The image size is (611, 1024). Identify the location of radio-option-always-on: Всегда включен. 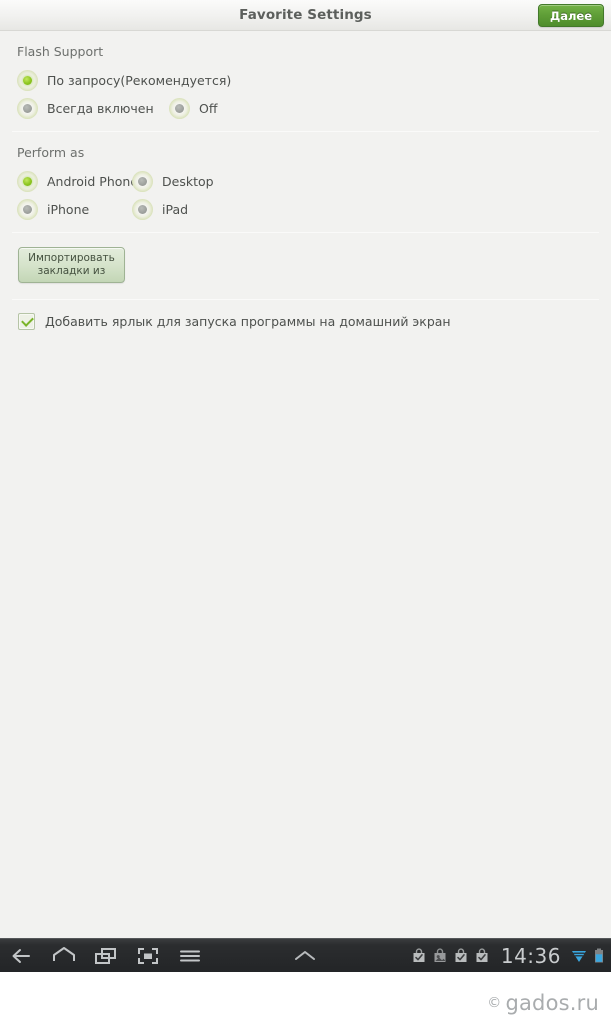
(85, 108).